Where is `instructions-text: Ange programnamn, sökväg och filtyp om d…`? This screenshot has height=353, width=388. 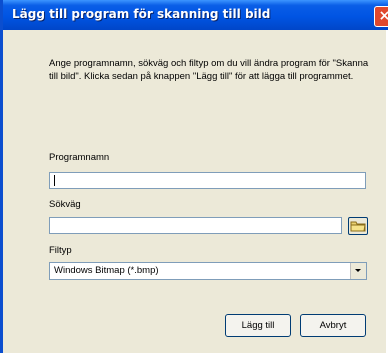
instructions-text: Ange programnamn, sökväg och filtyp om d… is located at coordinates (209, 70).